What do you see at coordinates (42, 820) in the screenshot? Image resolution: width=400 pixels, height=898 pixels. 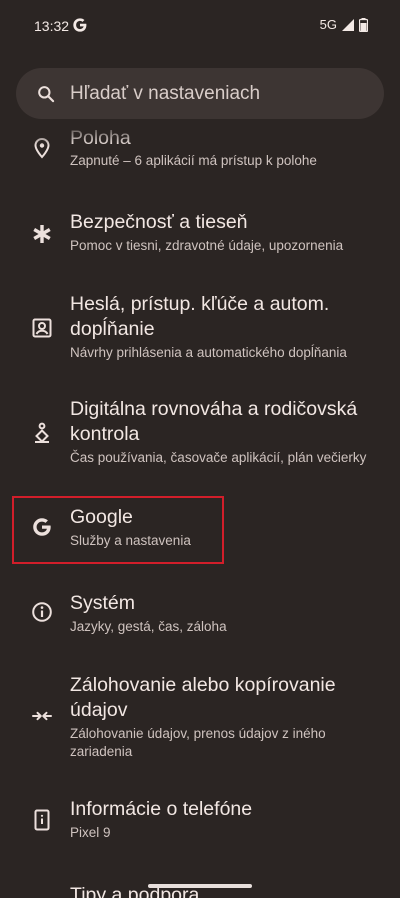 I see `phone-info-icon` at bounding box center [42, 820].